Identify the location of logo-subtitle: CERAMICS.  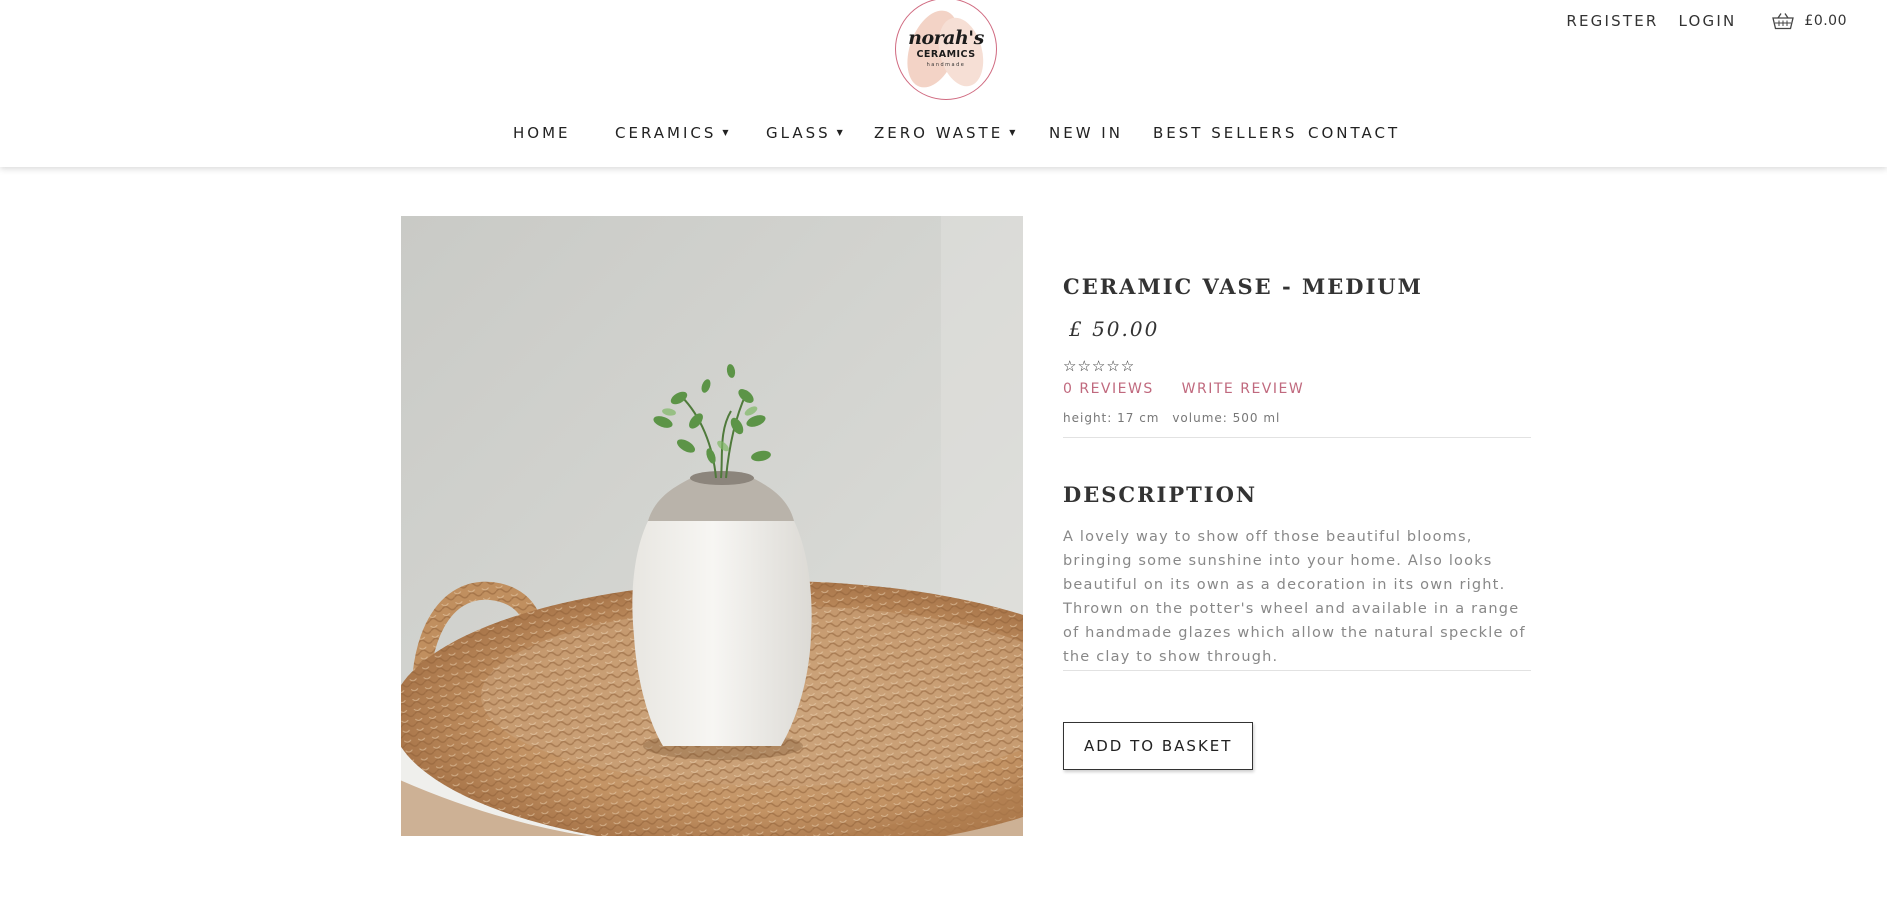
(946, 54).